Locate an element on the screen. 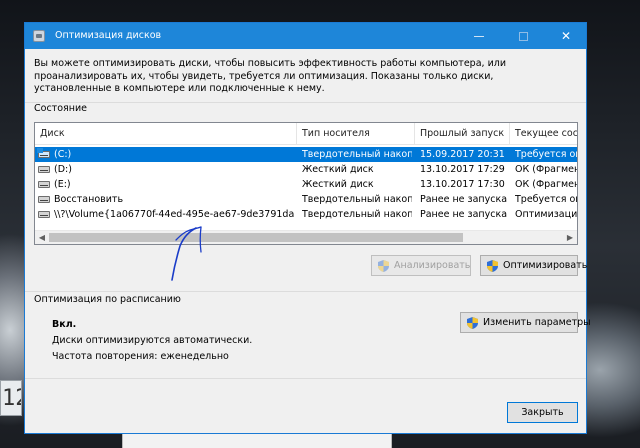  minimize-button is located at coordinates (479, 36).